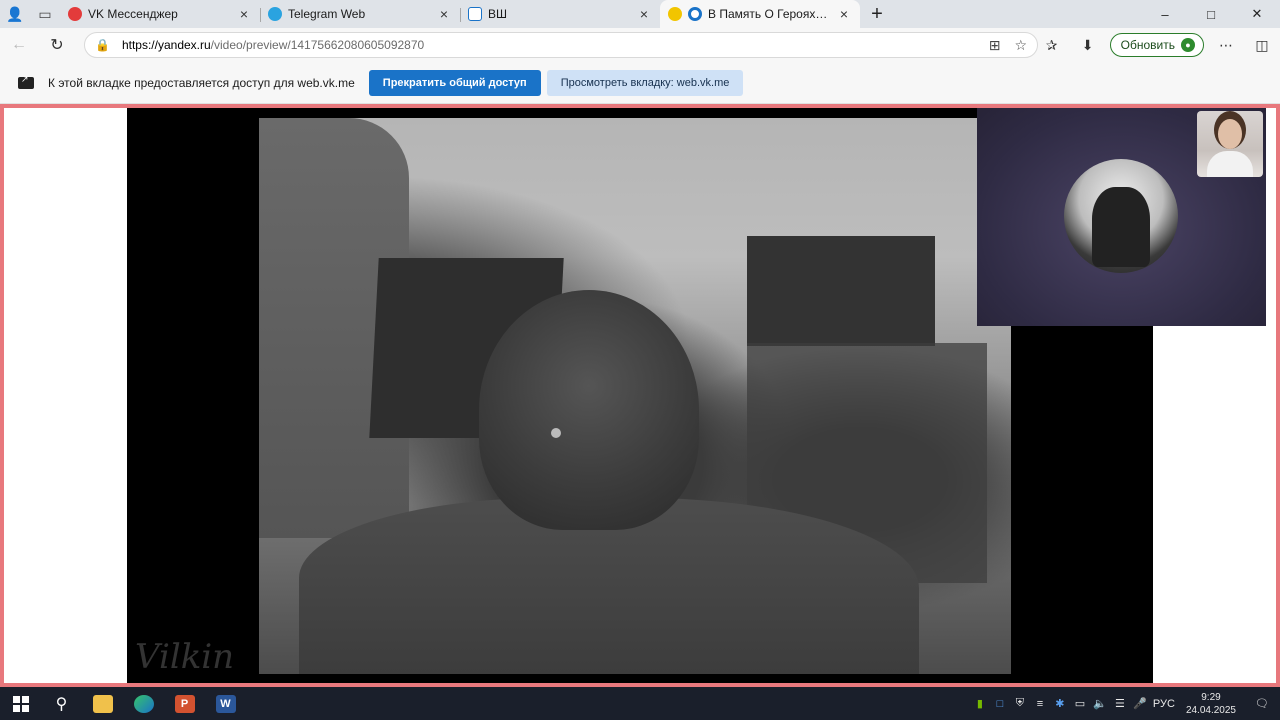 Image resolution: width=1280 pixels, height=720 pixels. I want to click on snip-icon: □, so click(1000, 703).